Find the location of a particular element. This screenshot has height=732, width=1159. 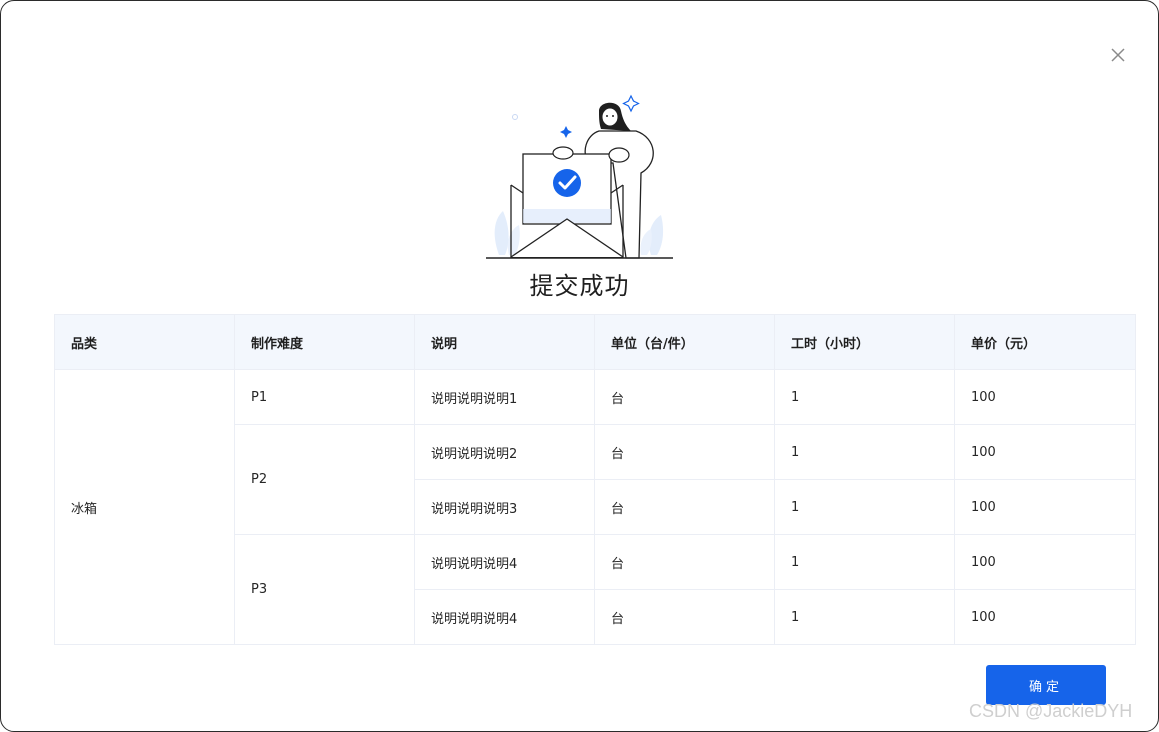

success-envelope-illustration is located at coordinates (579, 176).